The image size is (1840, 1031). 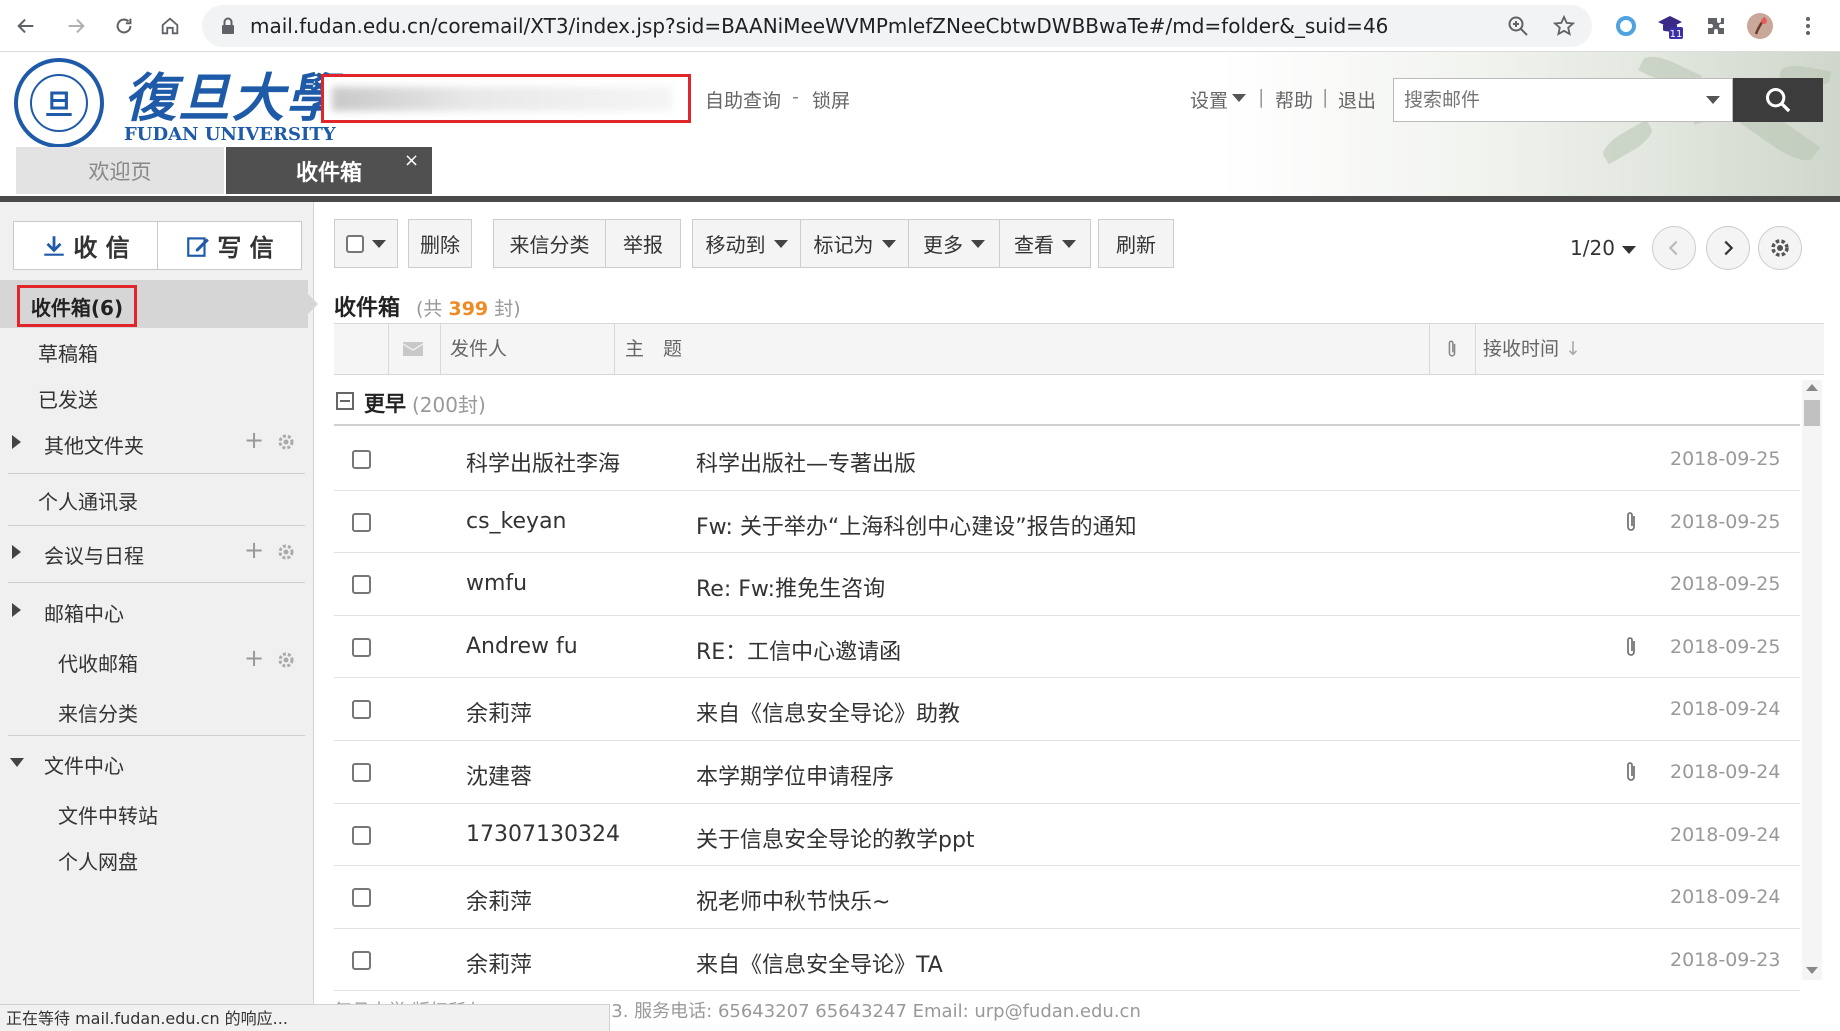 What do you see at coordinates (643, 243) in the screenshot?
I see `report-button: 举报` at bounding box center [643, 243].